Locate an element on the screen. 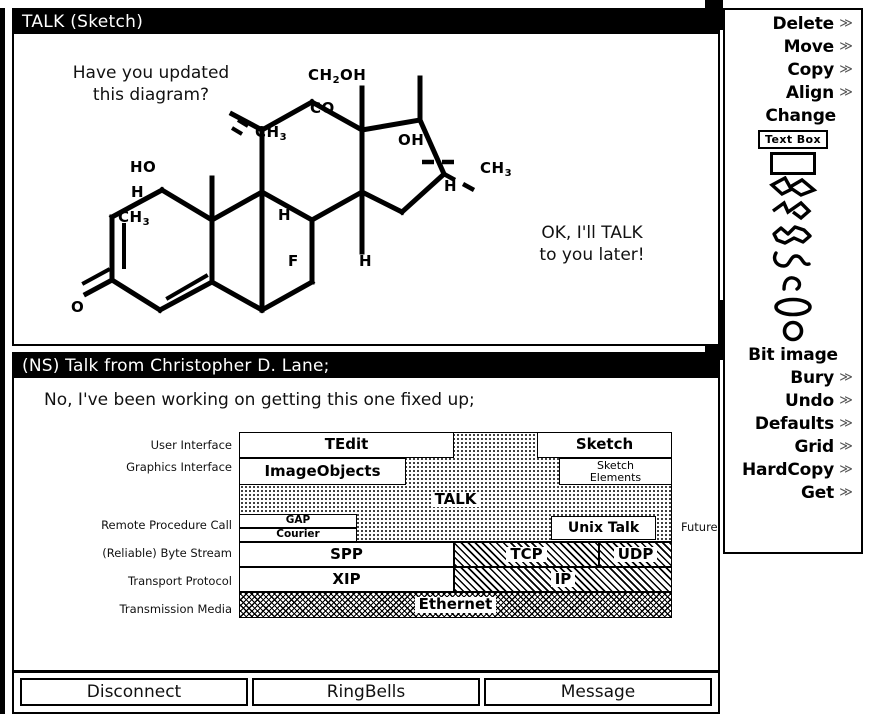 This screenshot has height=722, width=874. arc-tool-icon is located at coordinates (793, 283).